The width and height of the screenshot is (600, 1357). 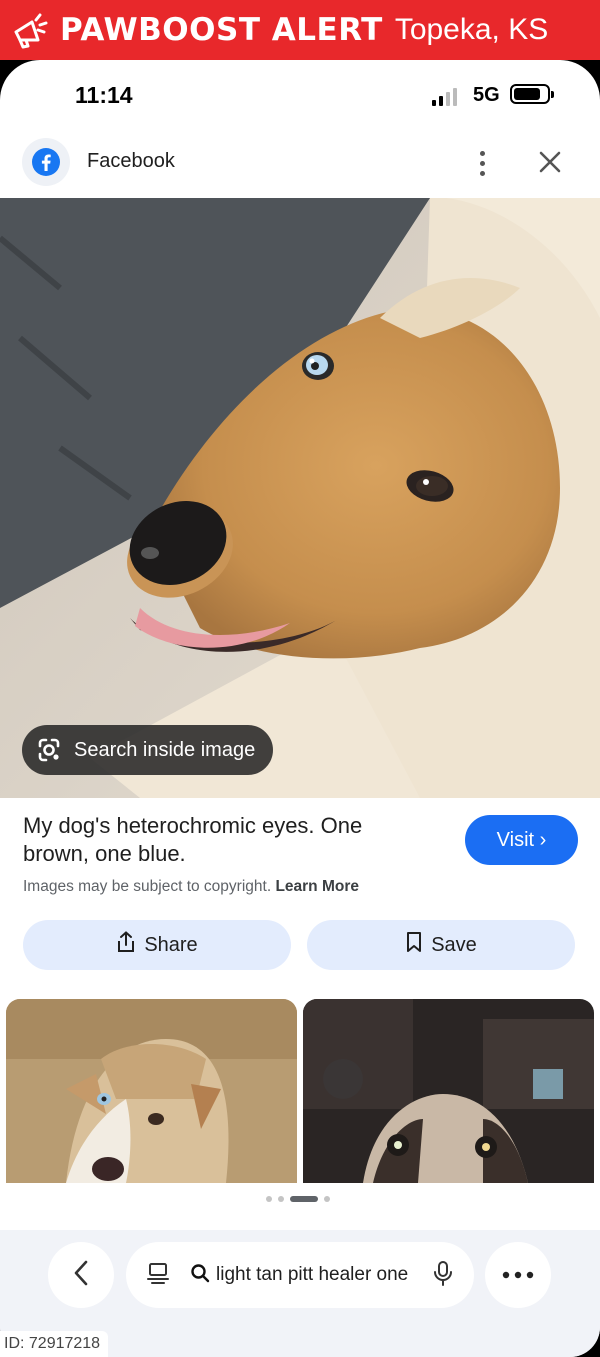 What do you see at coordinates (300, 165) in the screenshot?
I see `app-bar: Facebook` at bounding box center [300, 165].